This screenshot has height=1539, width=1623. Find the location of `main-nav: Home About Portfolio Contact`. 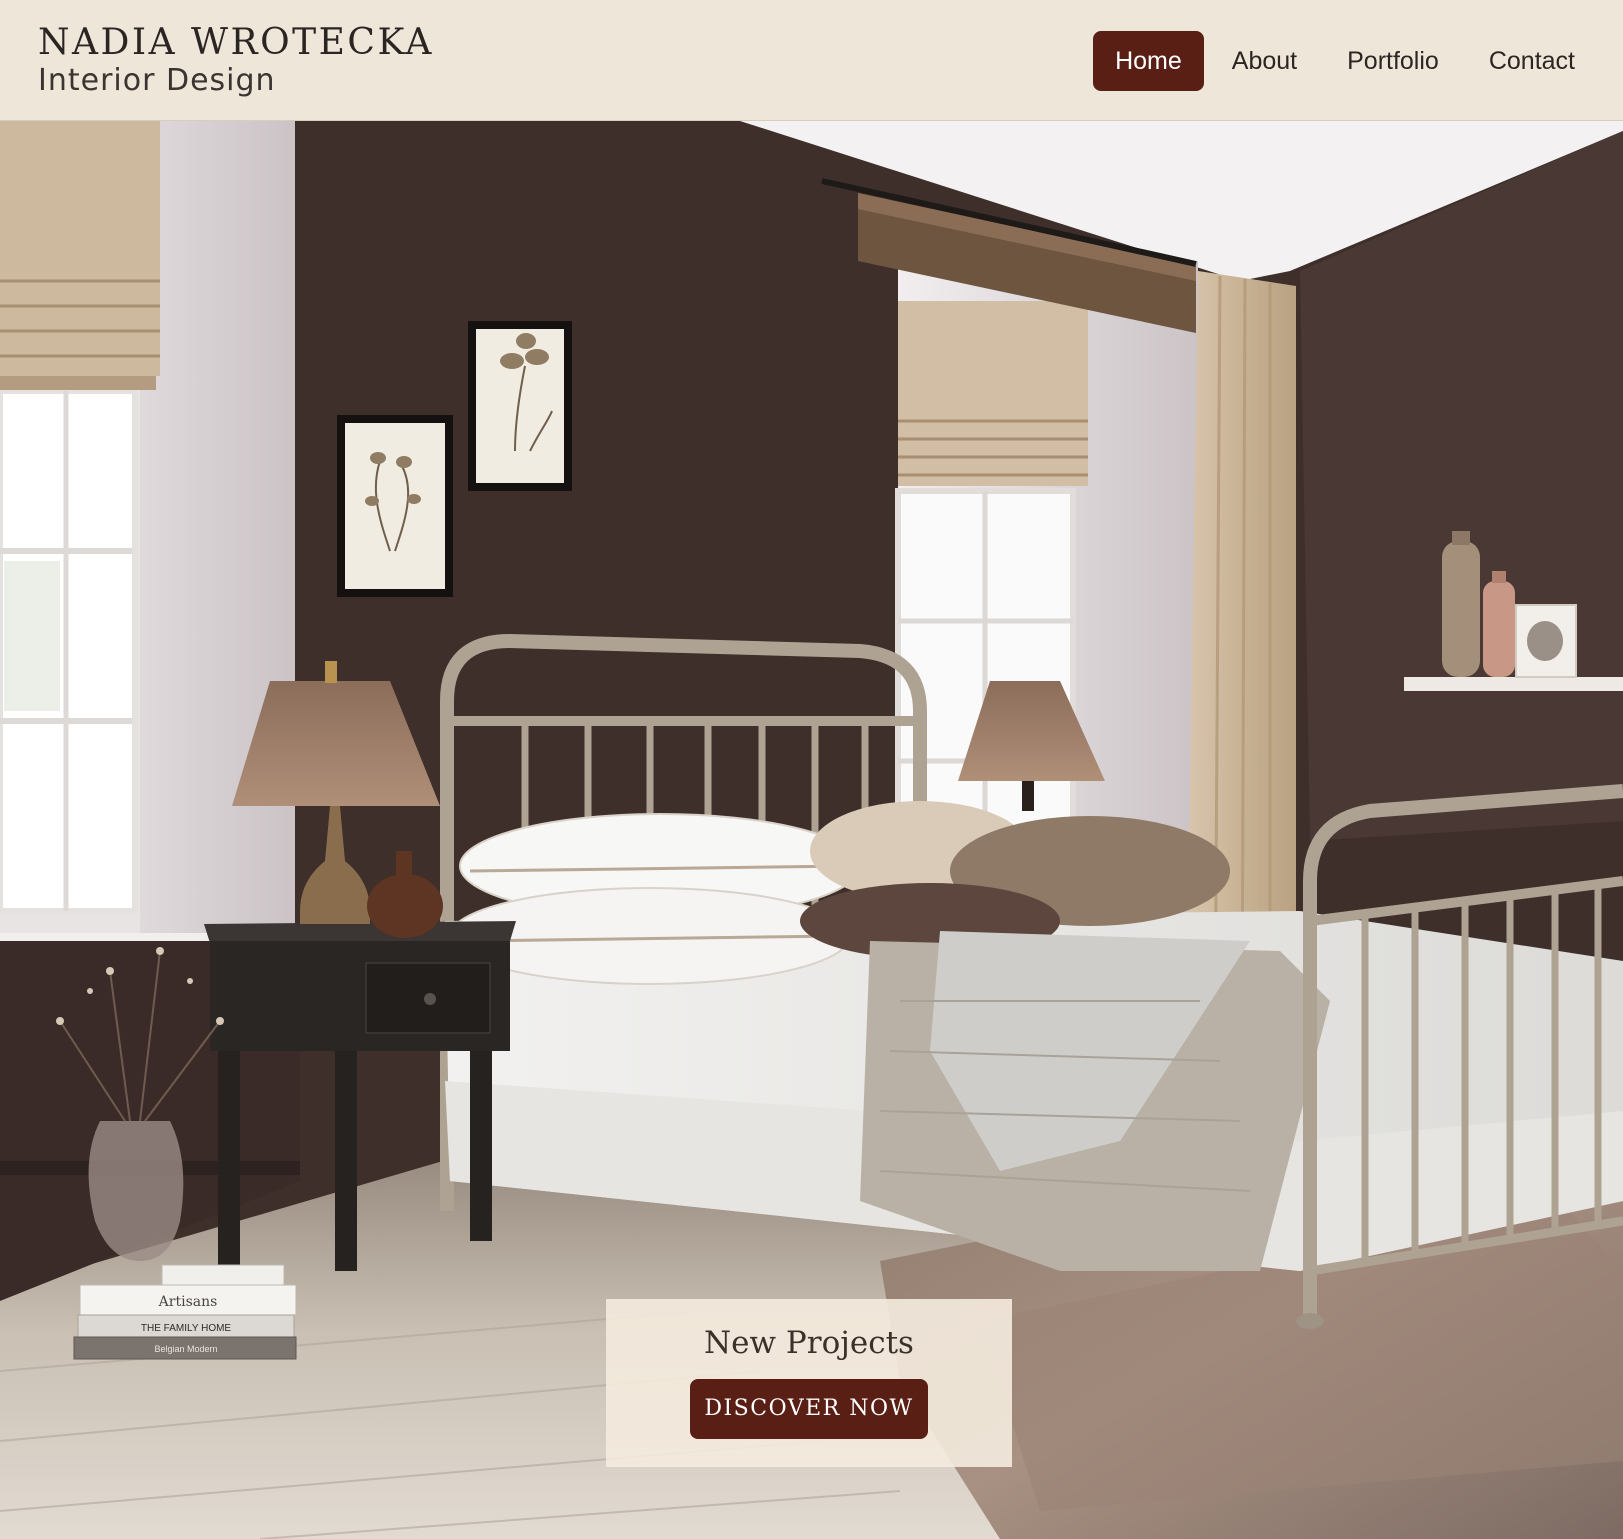

main-nav: Home About Portfolio Contact is located at coordinates (1345, 61).